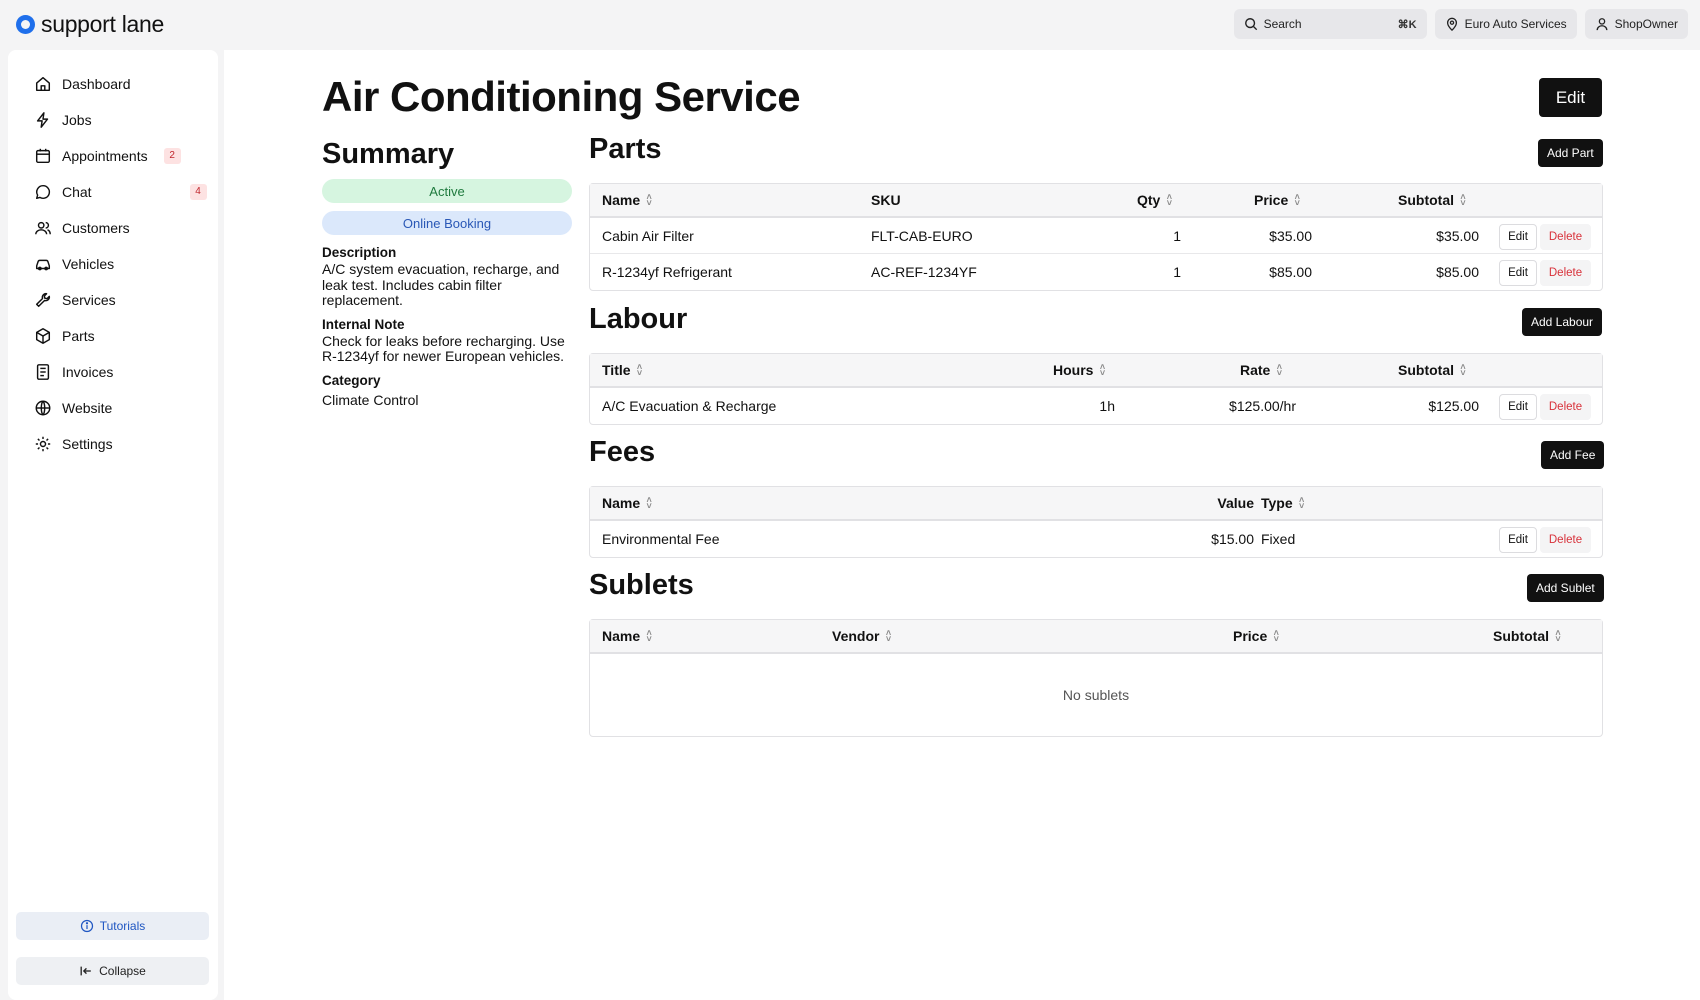 Image resolution: width=1700 pixels, height=1000 pixels. Describe the element at coordinates (86, 971) in the screenshot. I see `collapse-arrow-icon` at that location.